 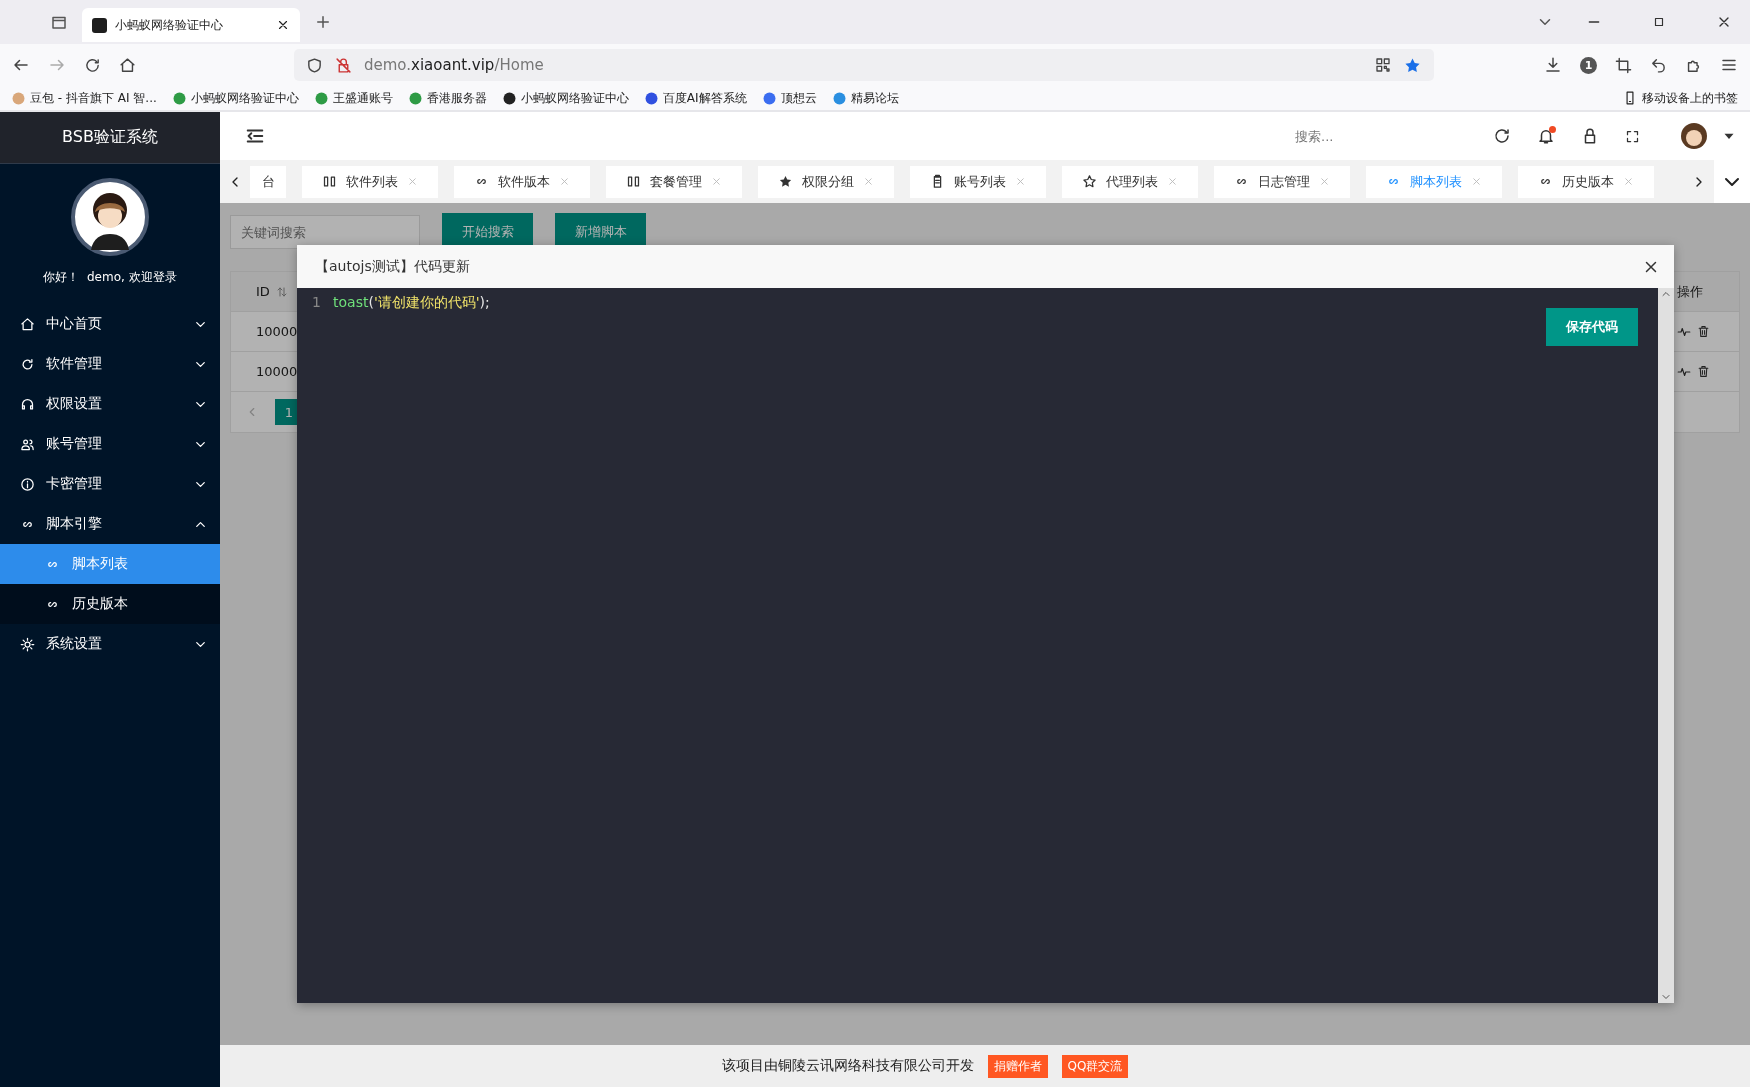 What do you see at coordinates (110, 404) in the screenshot?
I see `menu-item: 权限设置` at bounding box center [110, 404].